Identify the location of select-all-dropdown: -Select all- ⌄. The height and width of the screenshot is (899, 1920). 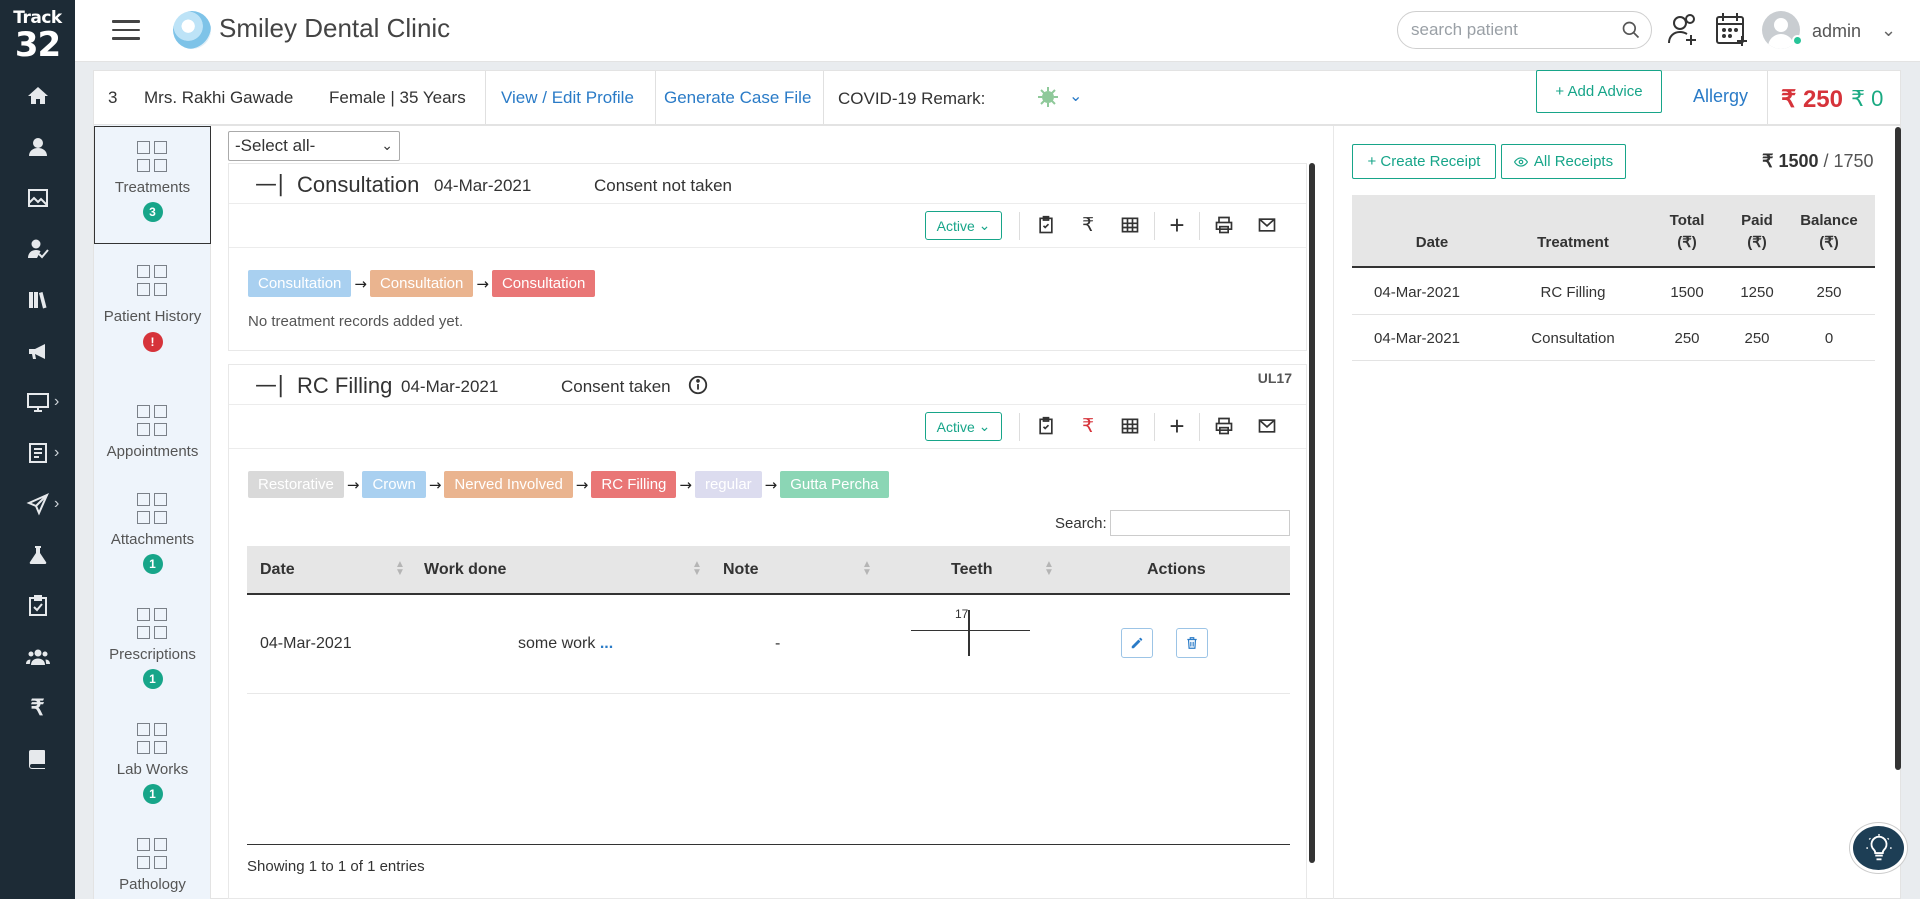
(314, 146).